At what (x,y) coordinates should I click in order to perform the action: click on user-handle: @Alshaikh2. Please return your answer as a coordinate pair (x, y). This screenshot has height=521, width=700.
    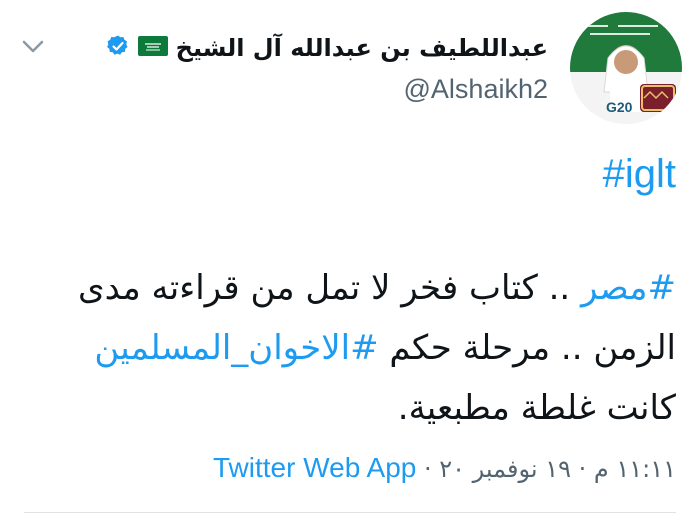
    Looking at the image, I should click on (313, 89).